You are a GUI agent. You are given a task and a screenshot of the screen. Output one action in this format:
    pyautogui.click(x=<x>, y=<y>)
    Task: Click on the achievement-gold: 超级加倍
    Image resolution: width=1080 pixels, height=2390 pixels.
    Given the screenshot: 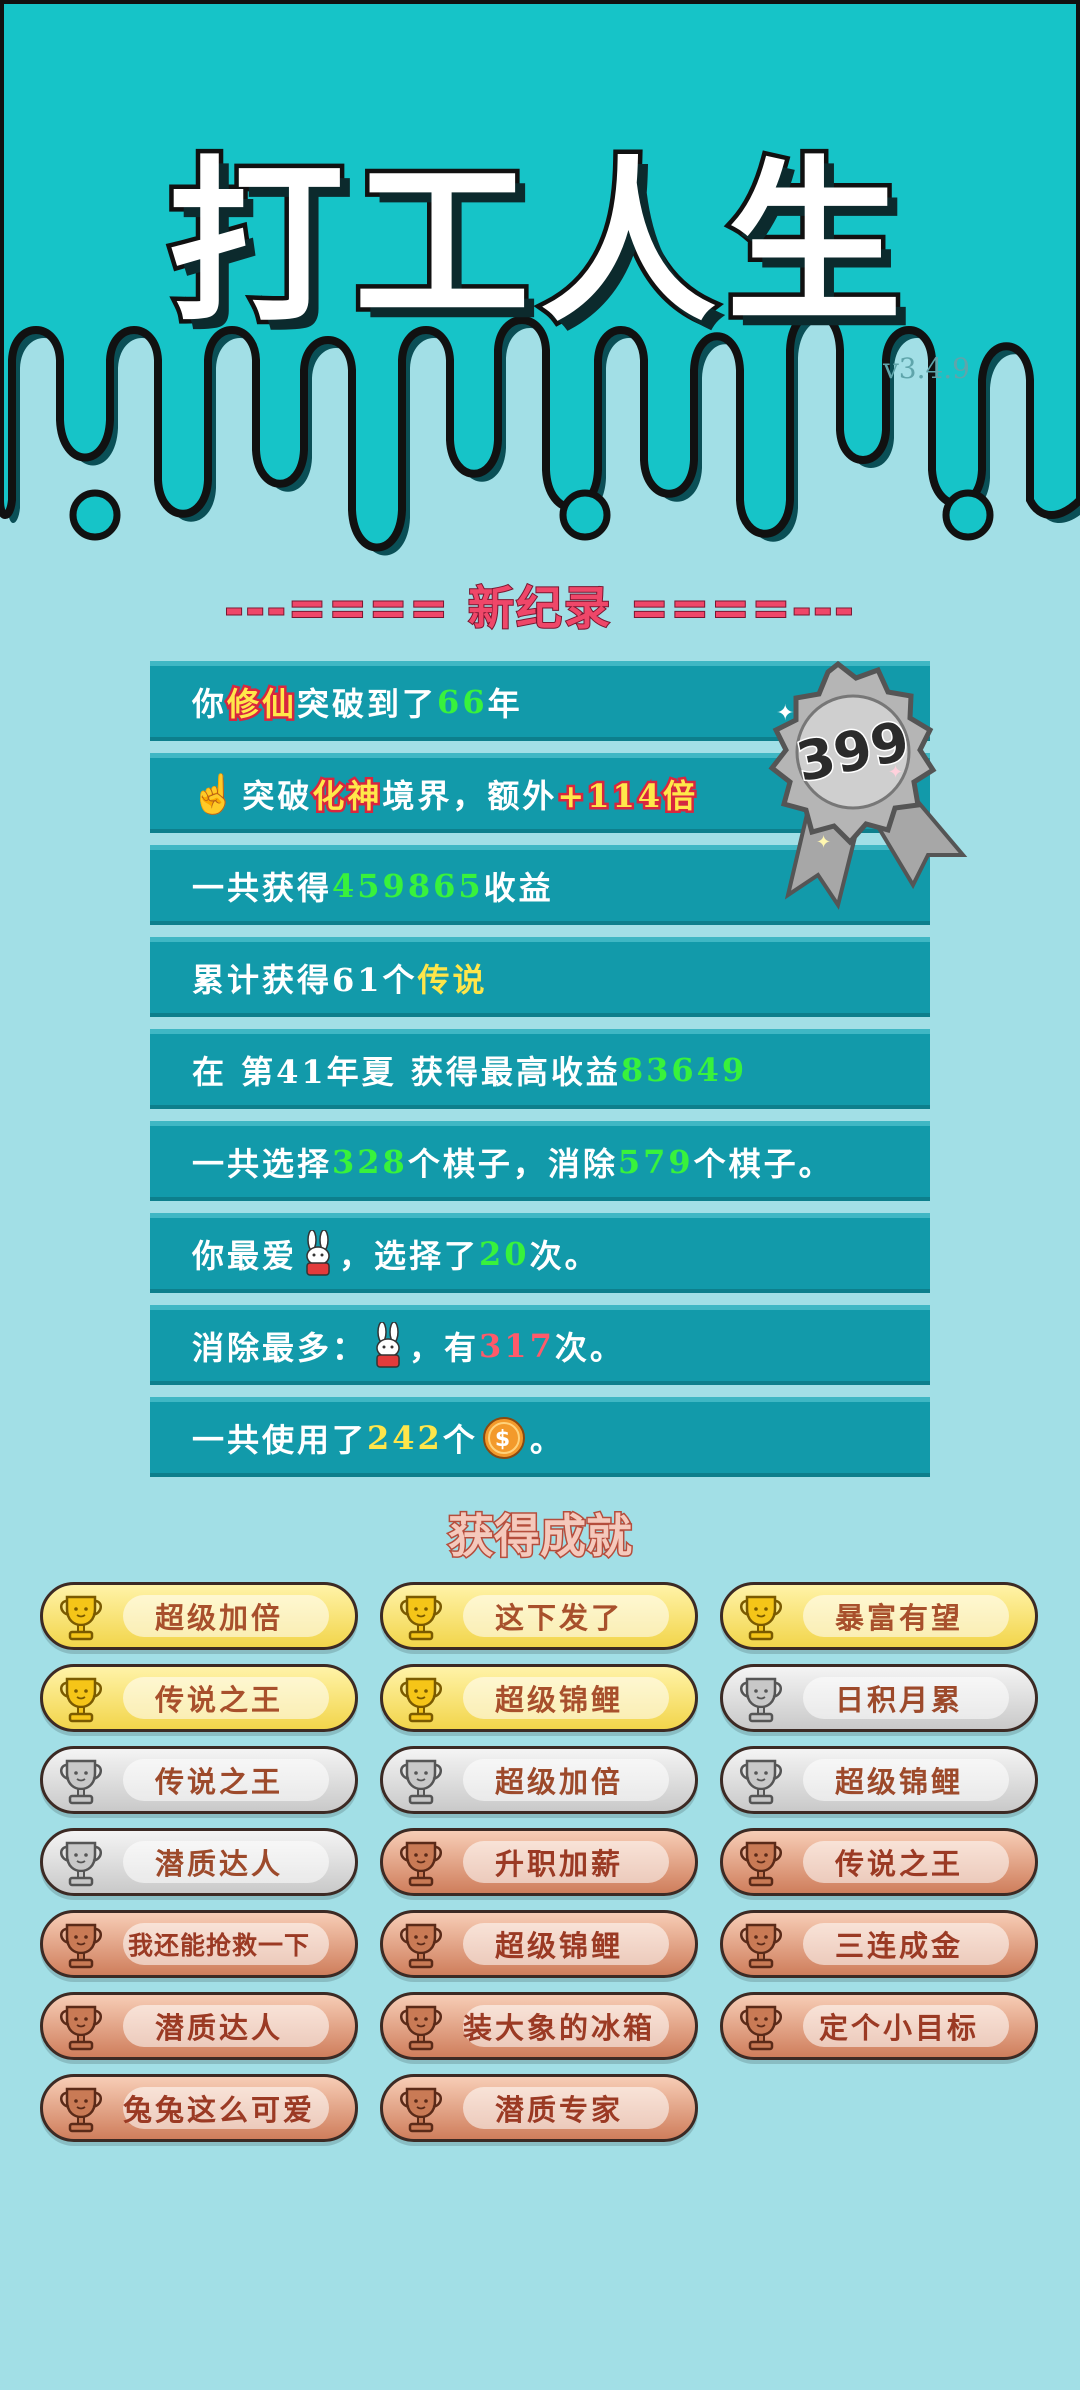 What is the action you would take?
    pyautogui.click(x=199, y=1616)
    